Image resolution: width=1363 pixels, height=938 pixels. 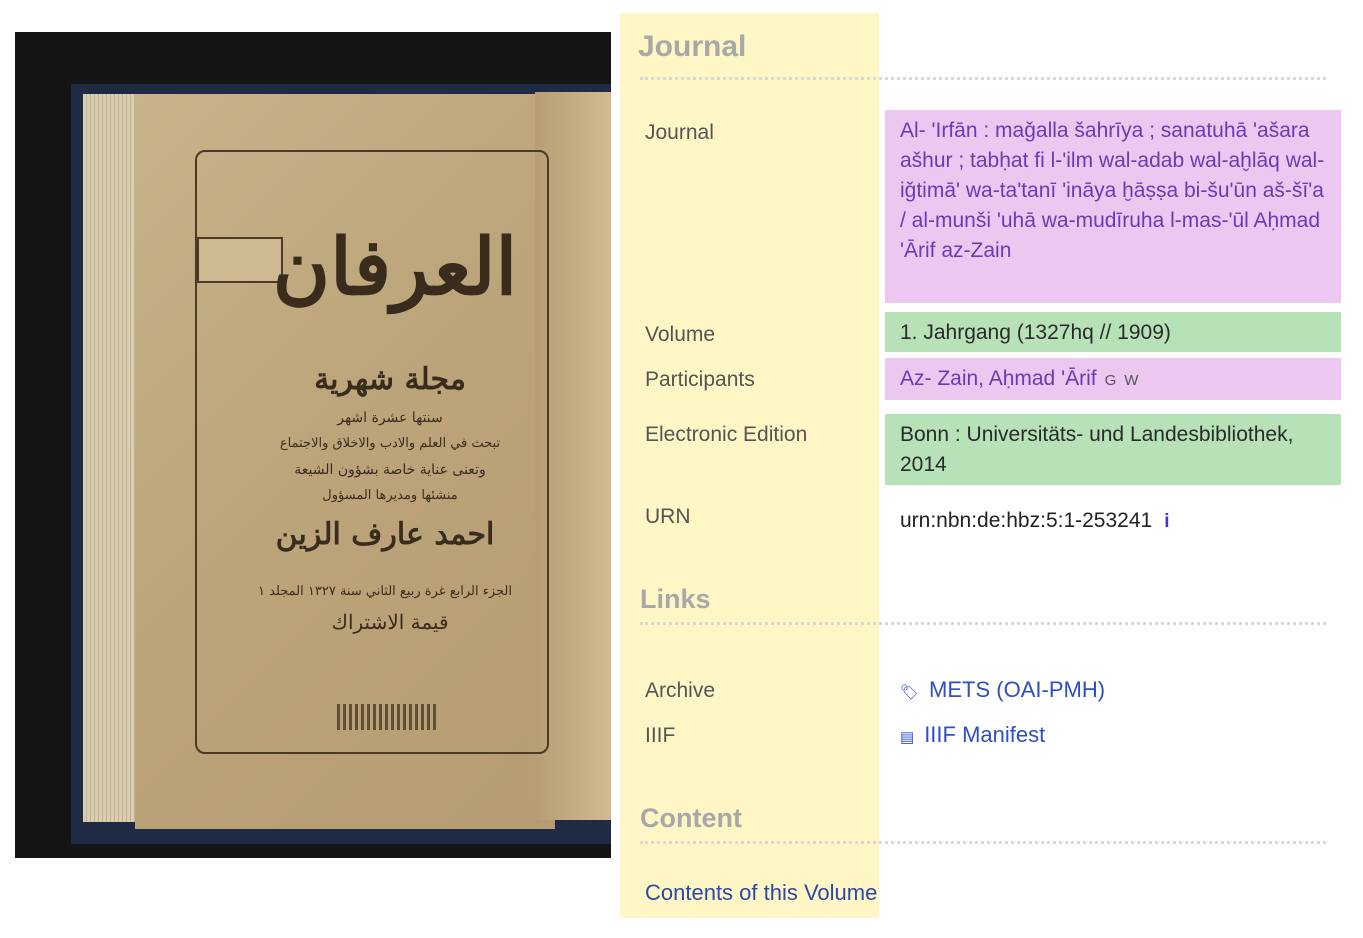 I want to click on cover-line-2: تبحث في العلم والادب والاخلاق والاجتماع, so click(x=390, y=443).